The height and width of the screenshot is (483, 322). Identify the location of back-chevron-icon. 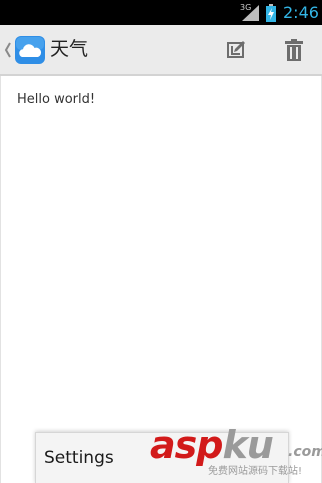
(7, 50).